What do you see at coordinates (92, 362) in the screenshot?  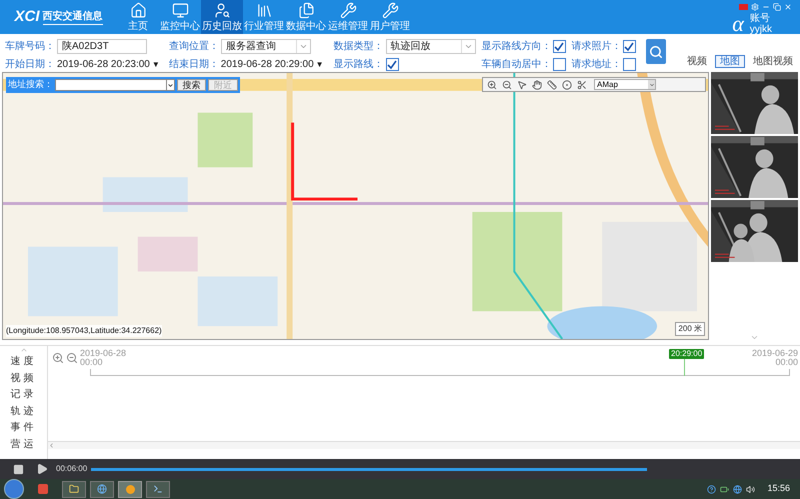 I see `timeline-start-label: 00:00` at bounding box center [92, 362].